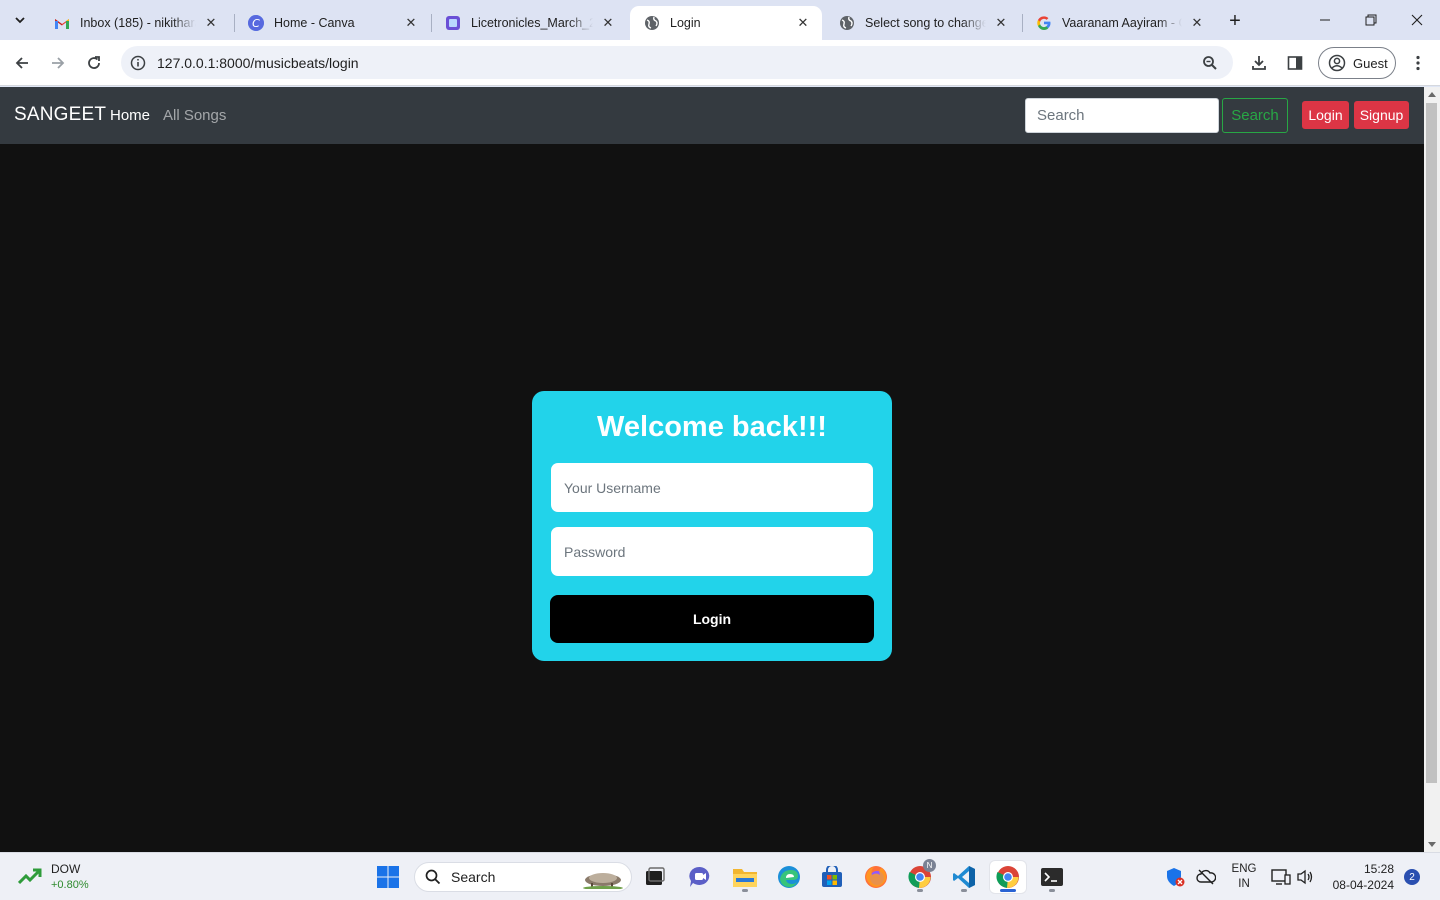 Image resolution: width=1440 pixels, height=900 pixels. I want to click on minimize-button, so click(1325, 20).